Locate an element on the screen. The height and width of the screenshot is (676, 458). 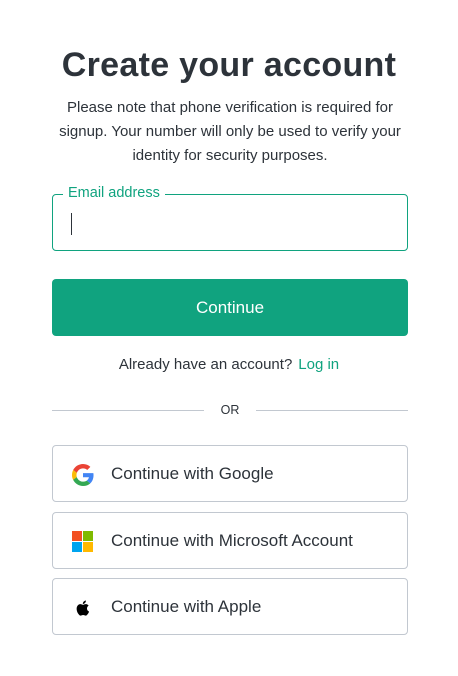
google-logo-icon is located at coordinates (83, 475).